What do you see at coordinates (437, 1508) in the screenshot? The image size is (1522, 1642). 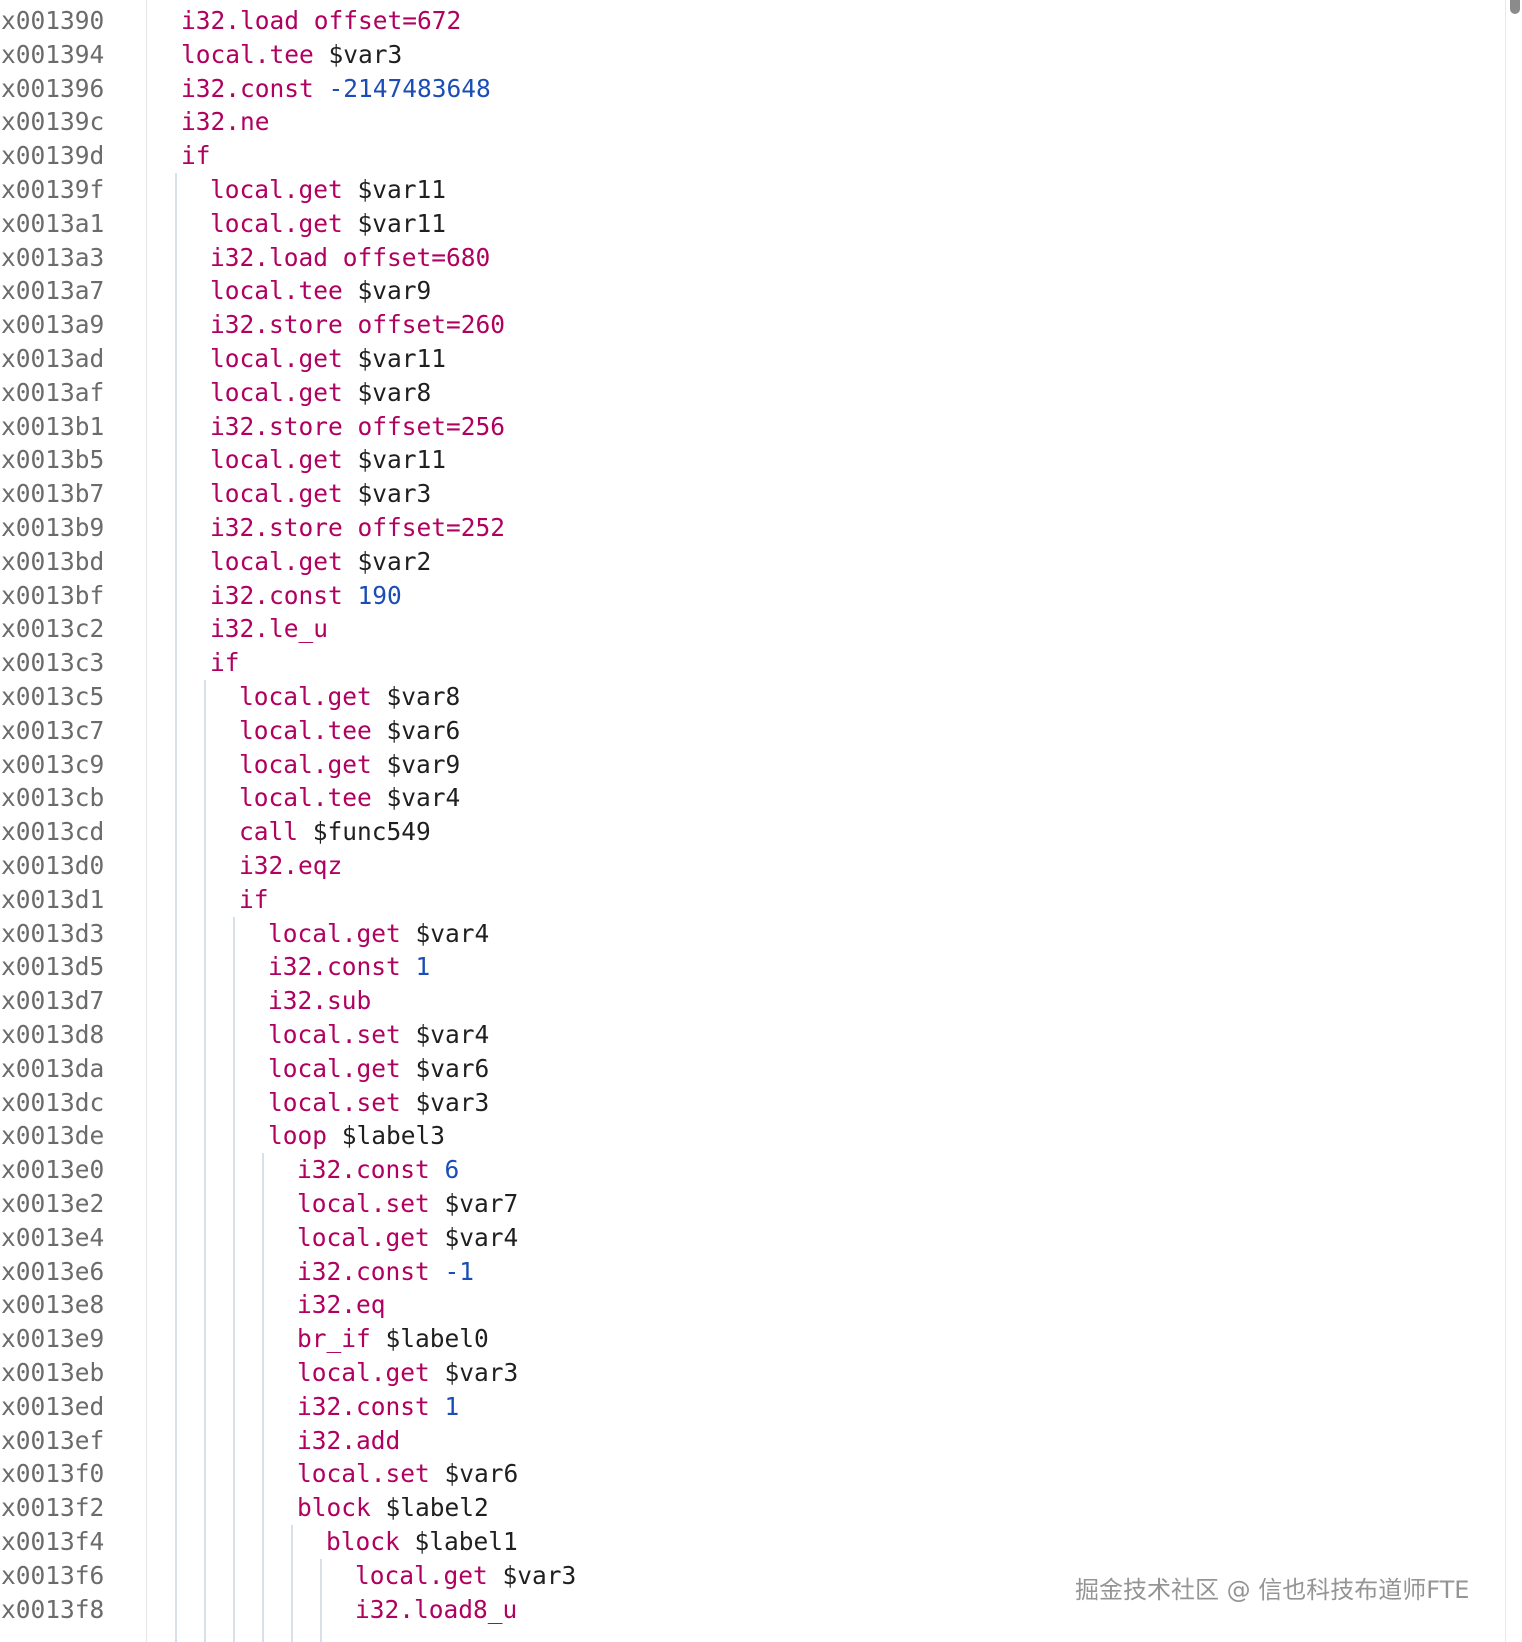 I see `identifier-operand: $label2` at bounding box center [437, 1508].